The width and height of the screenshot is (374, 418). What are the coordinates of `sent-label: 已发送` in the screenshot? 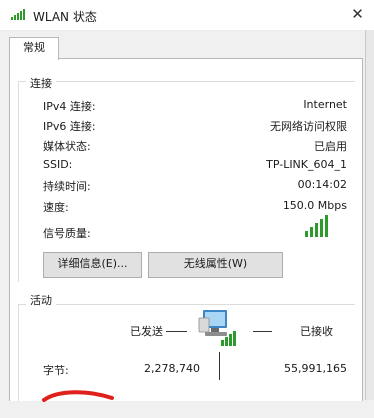 It's located at (146, 331).